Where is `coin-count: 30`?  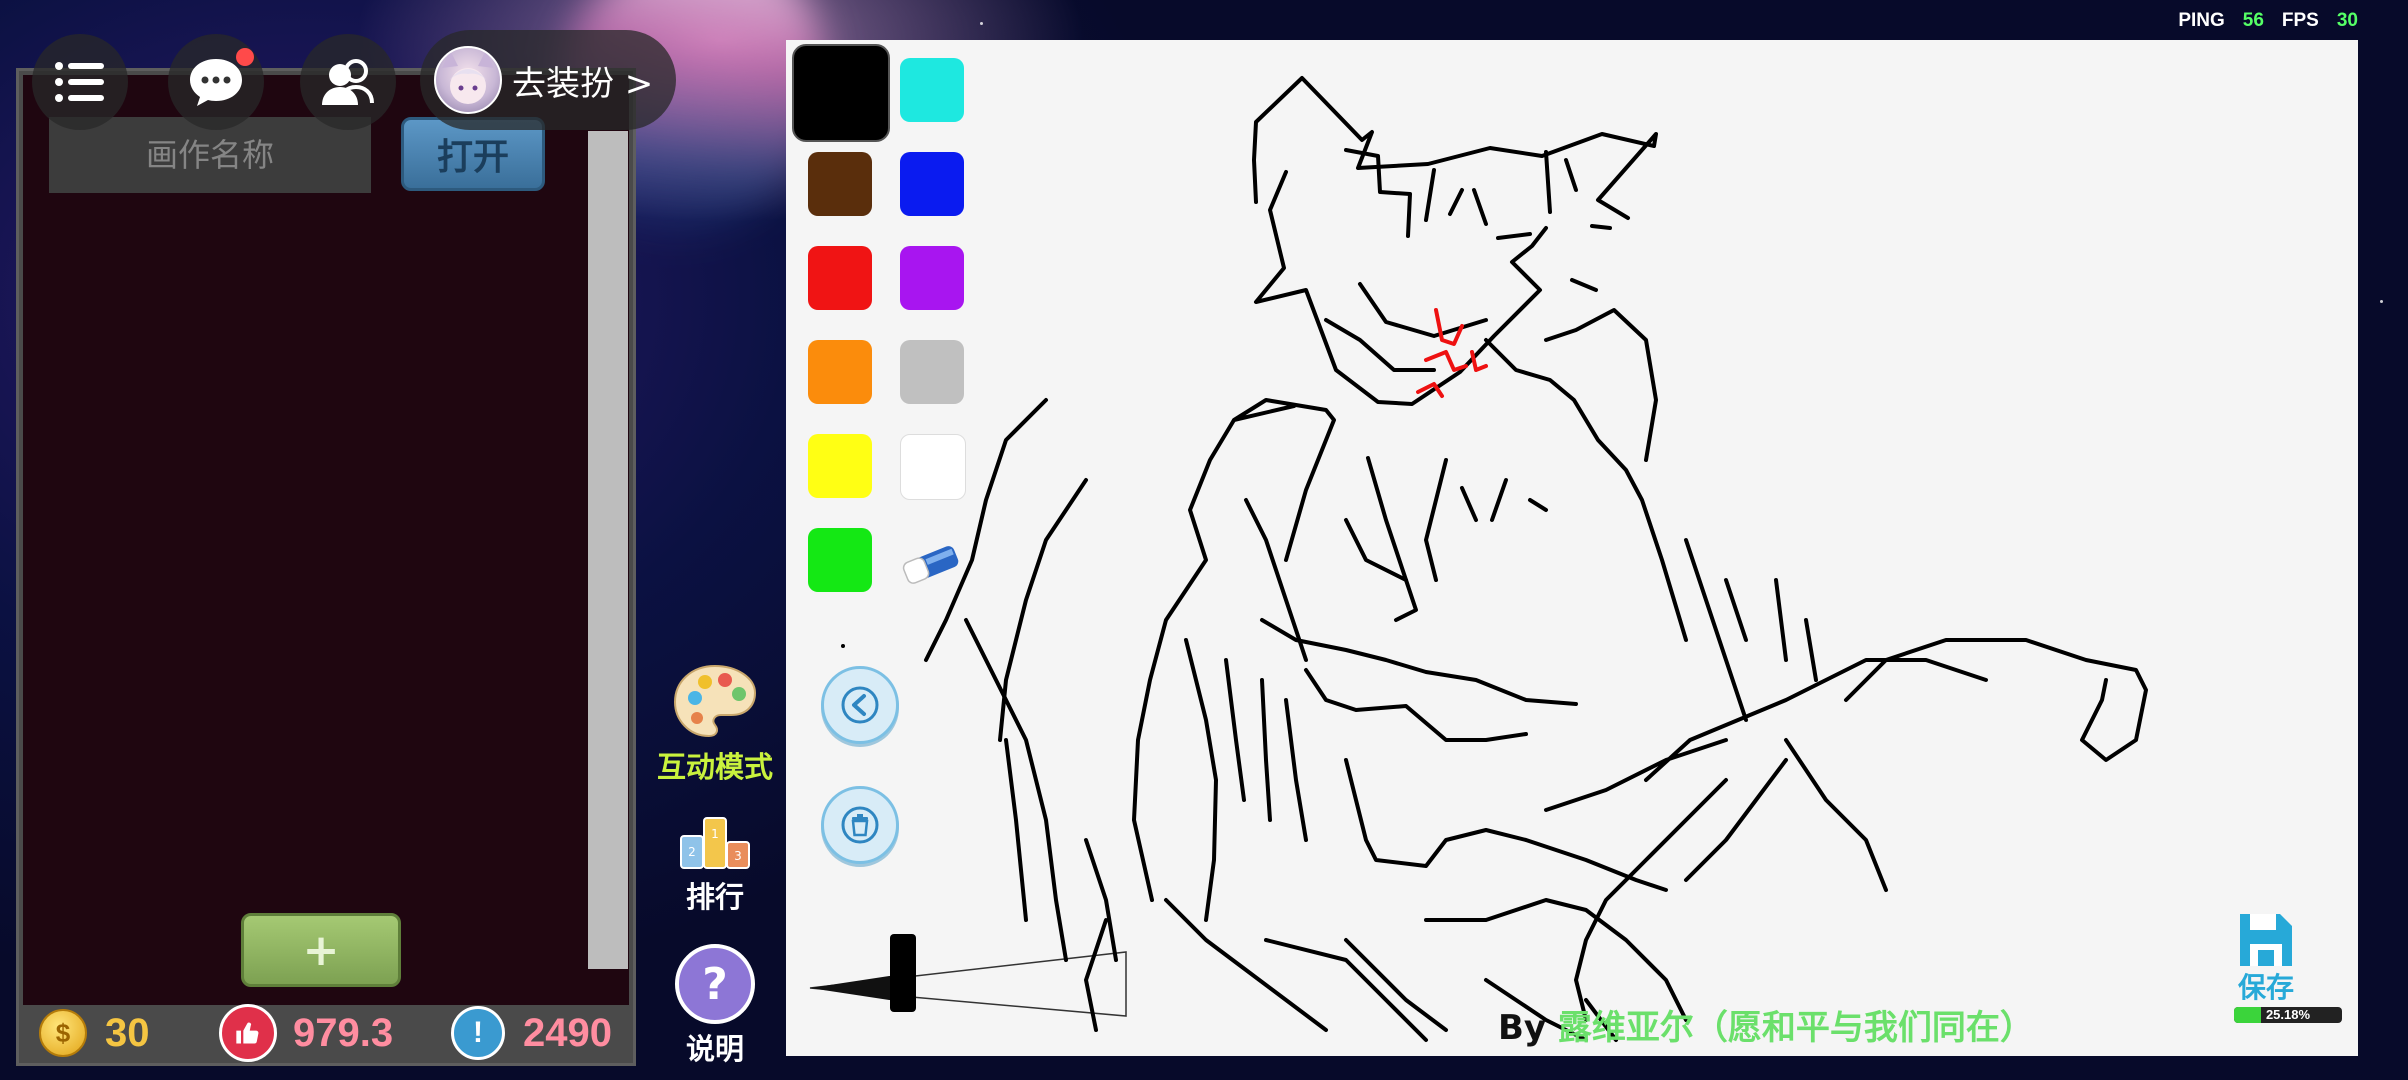 coin-count: 30 is located at coordinates (127, 1032).